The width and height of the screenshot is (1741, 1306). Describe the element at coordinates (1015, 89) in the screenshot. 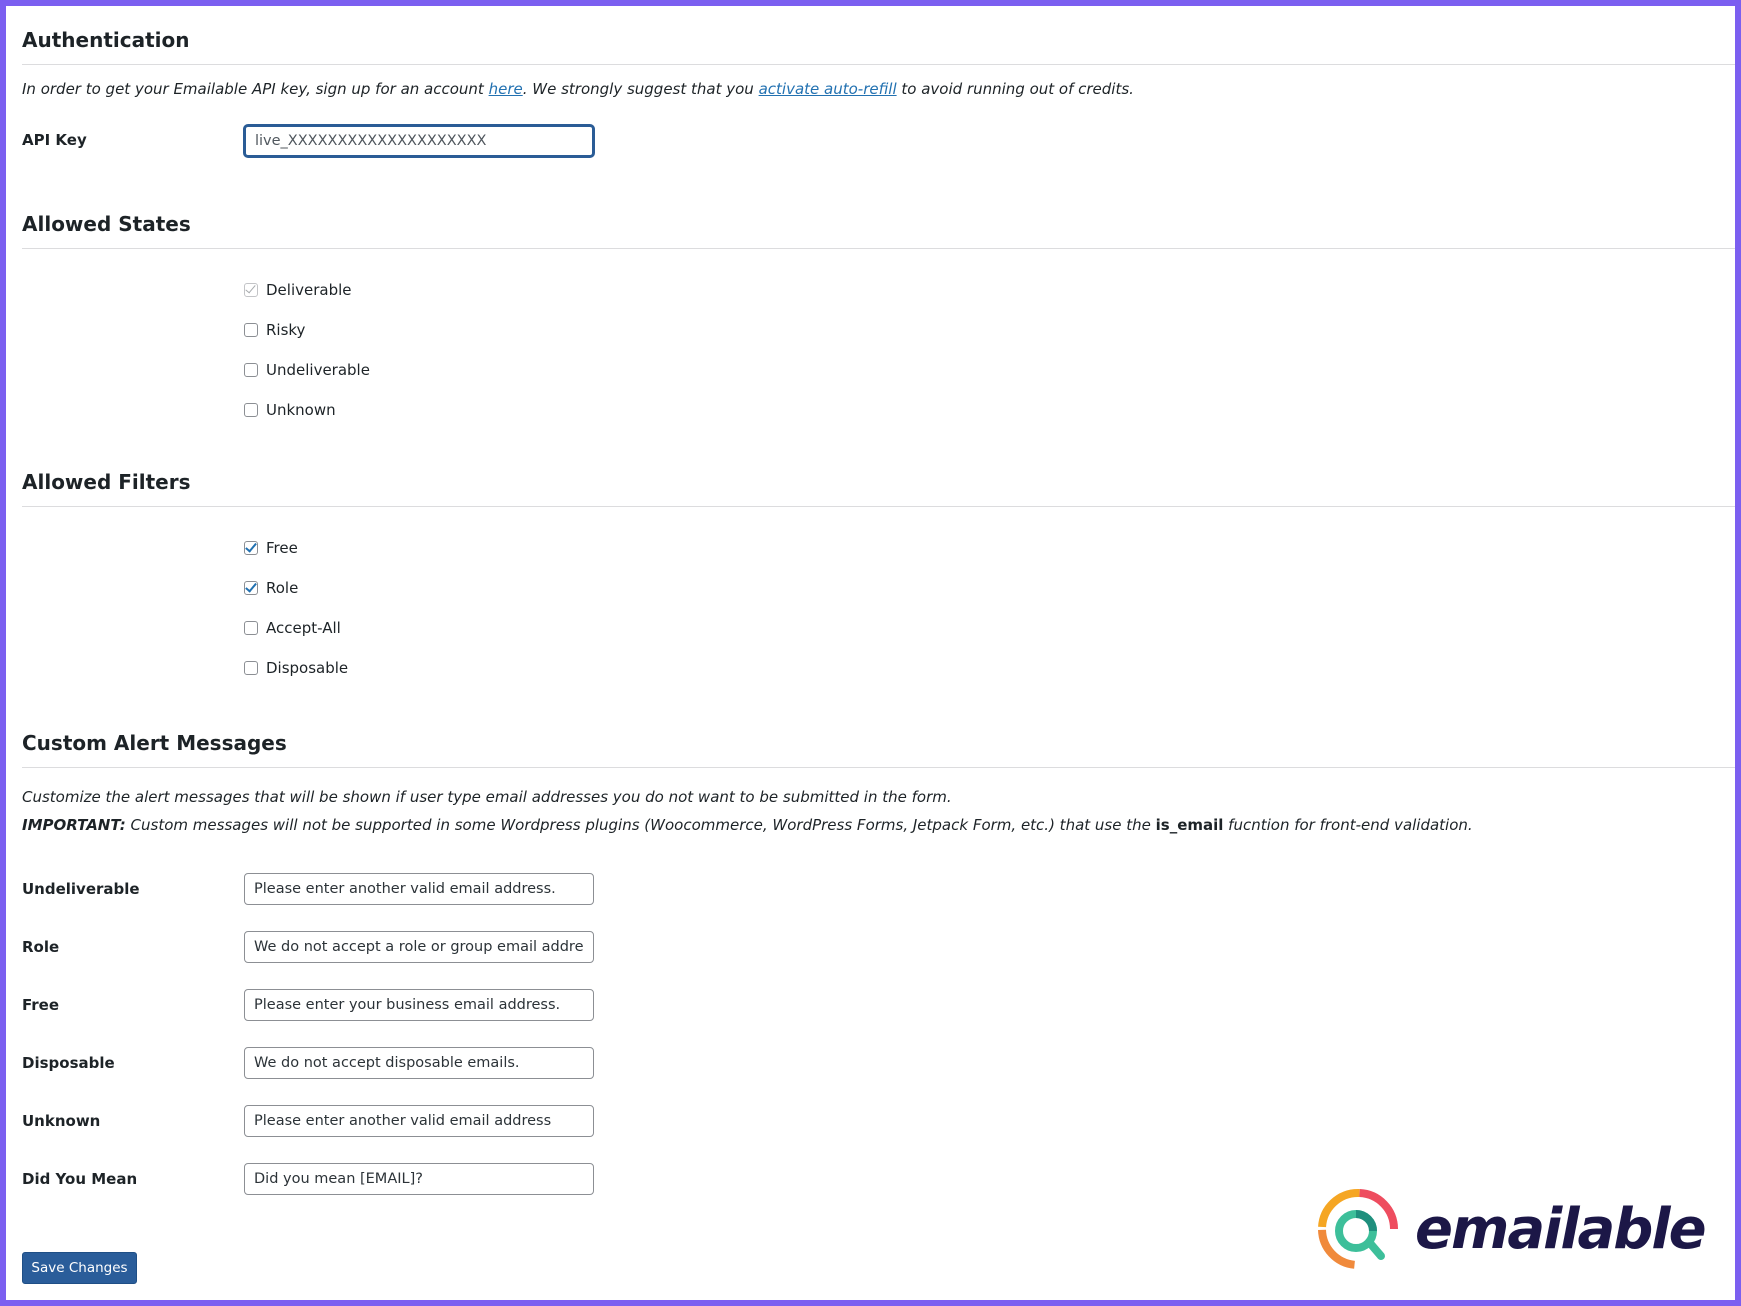

I see `auth-desc-suffix: to avoid running out of credits.` at that location.